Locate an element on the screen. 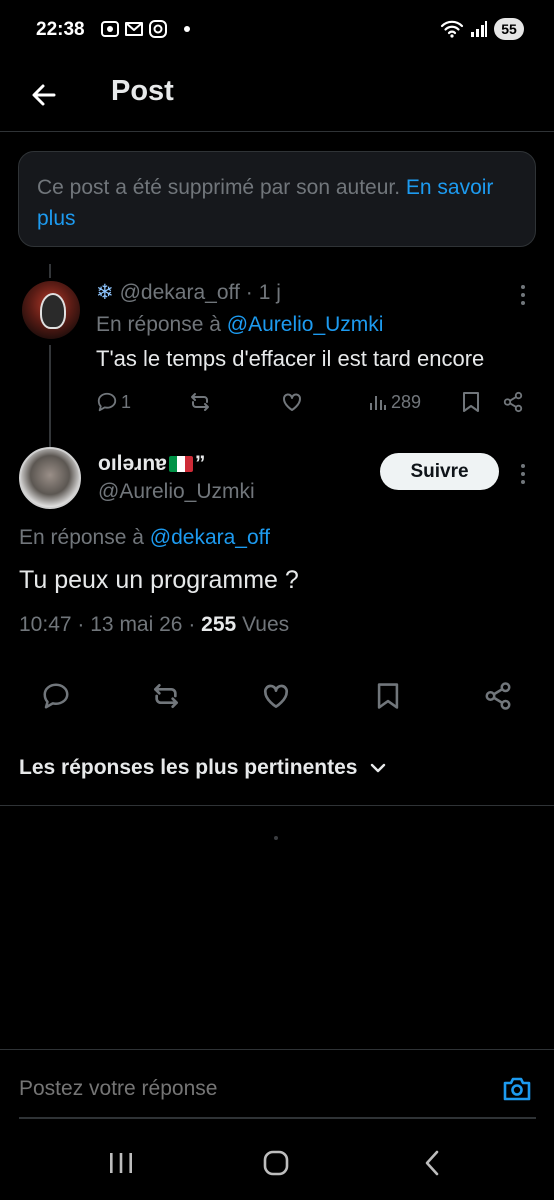 The height and width of the screenshot is (1200, 554). reply-post-actions: 1 289 is located at coordinates (316, 403).